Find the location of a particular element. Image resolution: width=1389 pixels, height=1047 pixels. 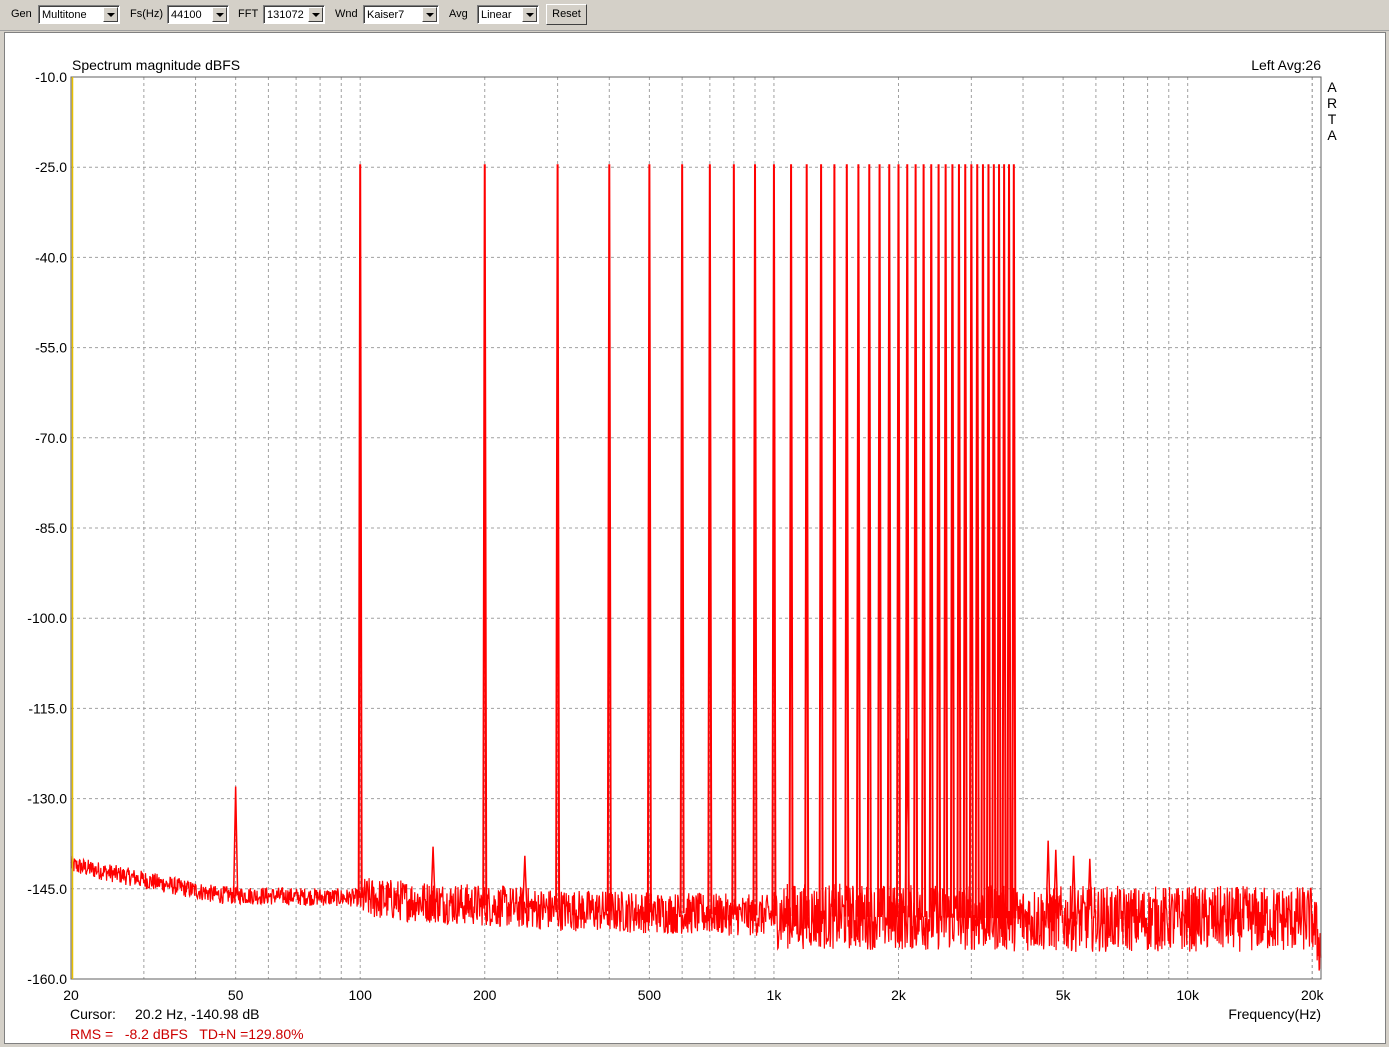

chart-title: Spectrum magnitude dBFS is located at coordinates (156, 65).